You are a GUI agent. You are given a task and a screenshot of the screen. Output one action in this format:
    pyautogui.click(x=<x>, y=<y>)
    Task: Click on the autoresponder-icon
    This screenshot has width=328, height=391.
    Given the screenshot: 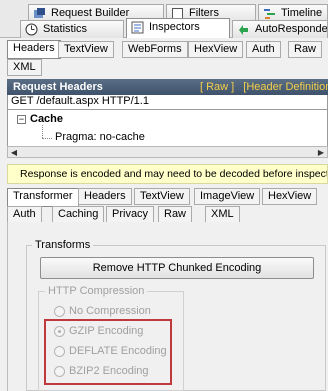 What is the action you would take?
    pyautogui.click(x=243, y=29)
    